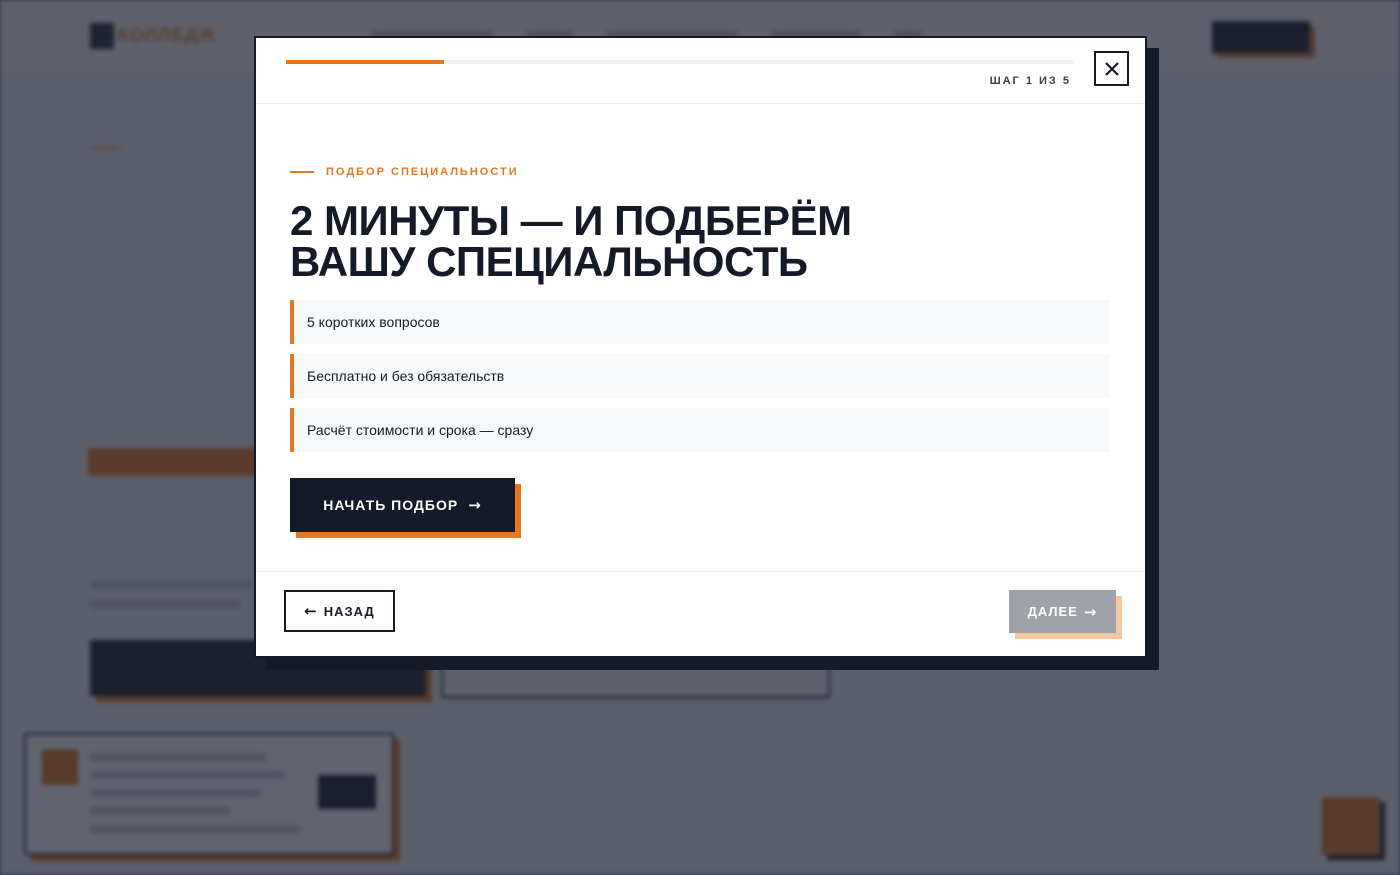  I want to click on header-divider, so click(700, 103).